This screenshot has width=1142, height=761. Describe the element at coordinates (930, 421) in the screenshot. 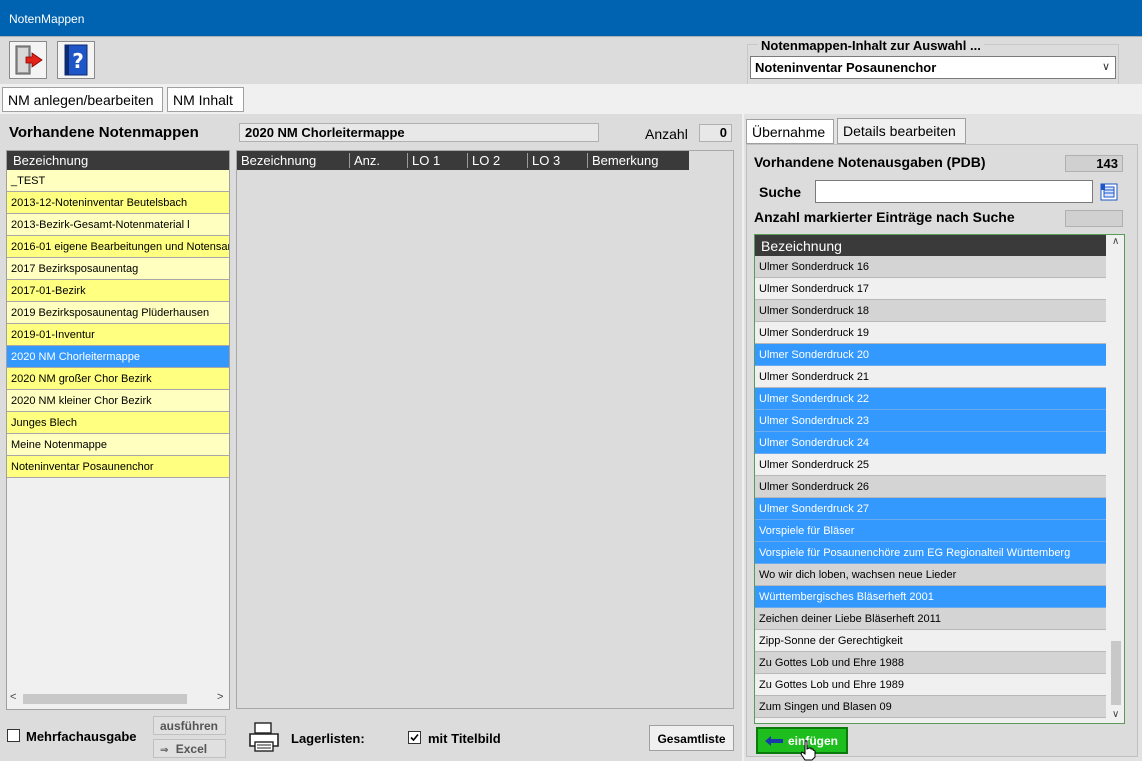

I see `list-item: Ulmer Sonderdruck 23` at that location.